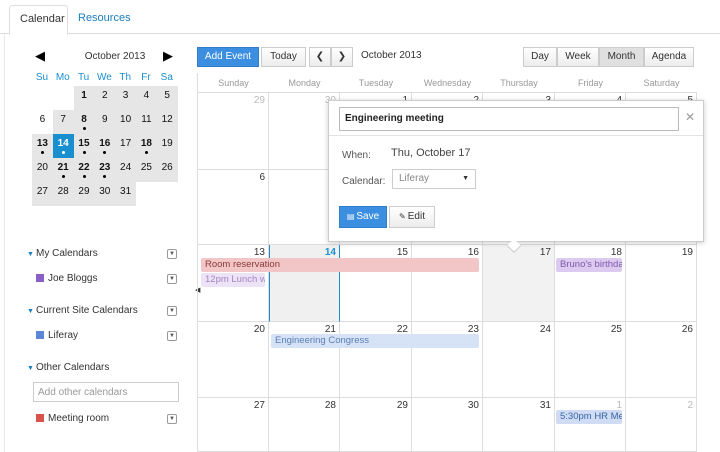 The height and width of the screenshot is (452, 720). I want to click on mini-day-cell: 30, so click(105, 194).